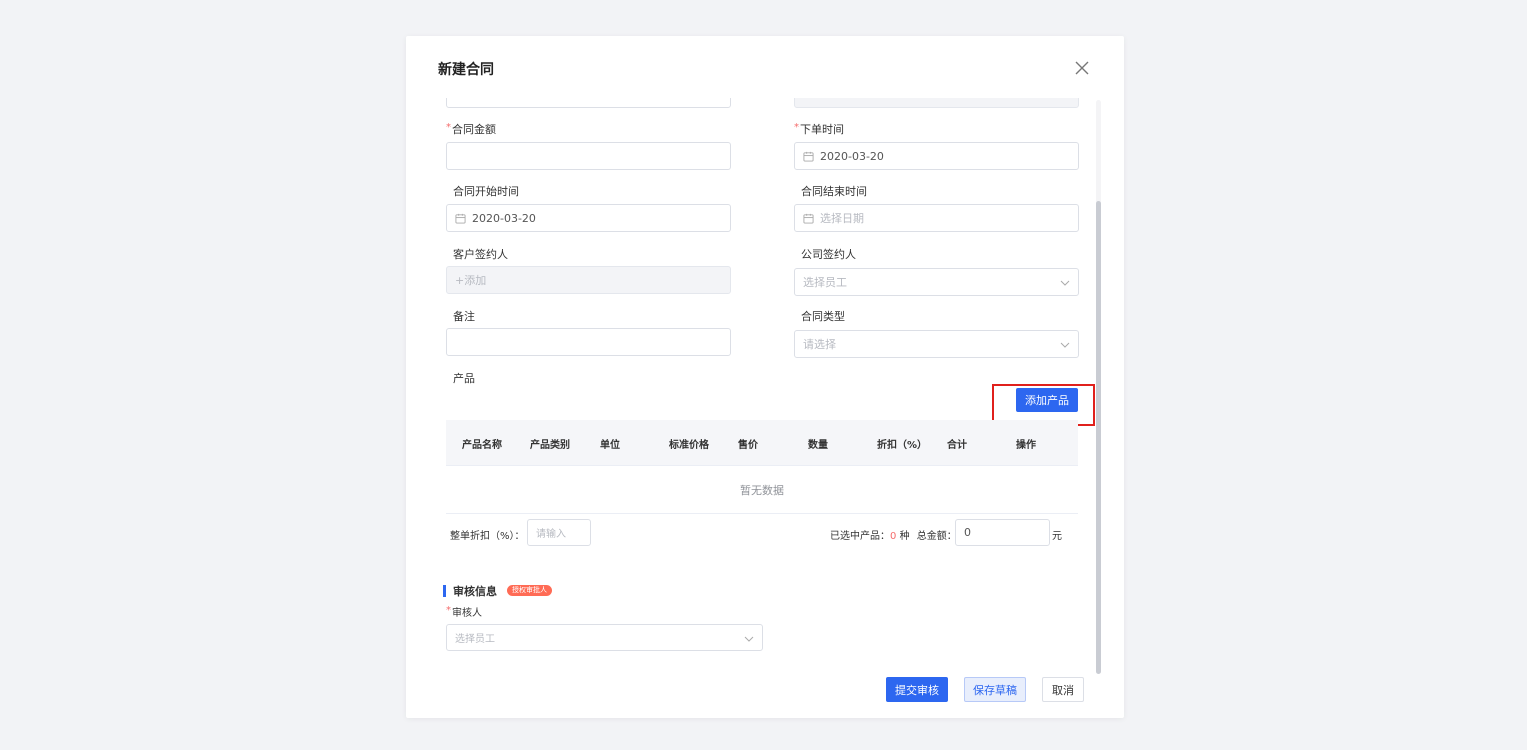  What do you see at coordinates (482, 445) in the screenshot?
I see `column-header: 产品名称` at bounding box center [482, 445].